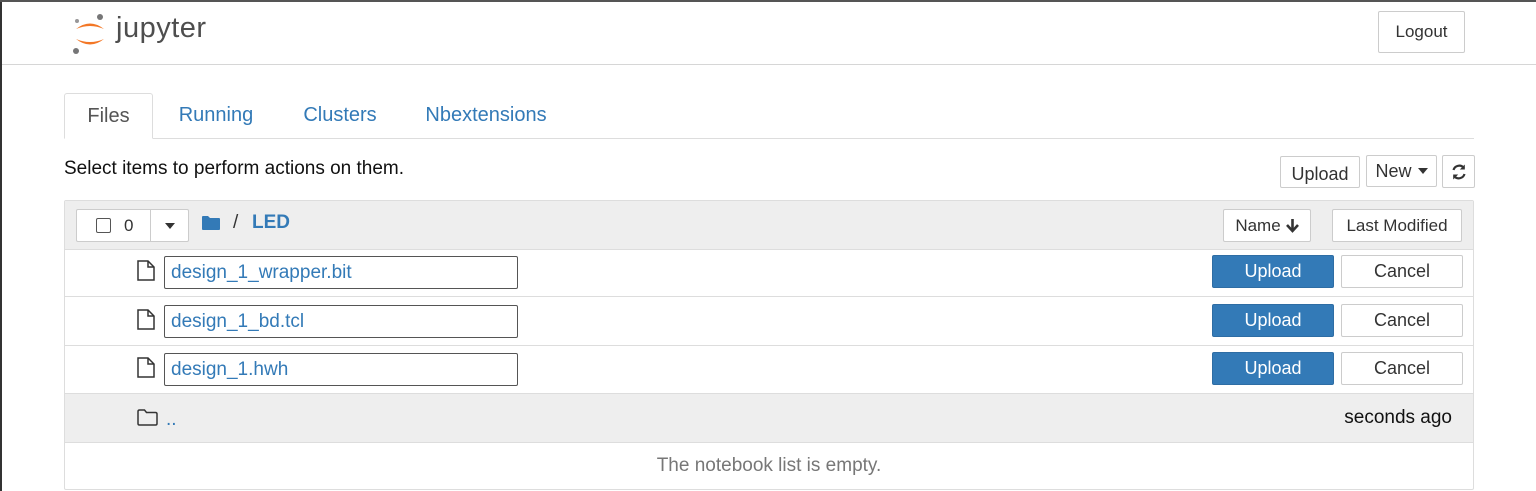  Describe the element at coordinates (1, 245) in the screenshot. I see `window-left-edge` at that location.